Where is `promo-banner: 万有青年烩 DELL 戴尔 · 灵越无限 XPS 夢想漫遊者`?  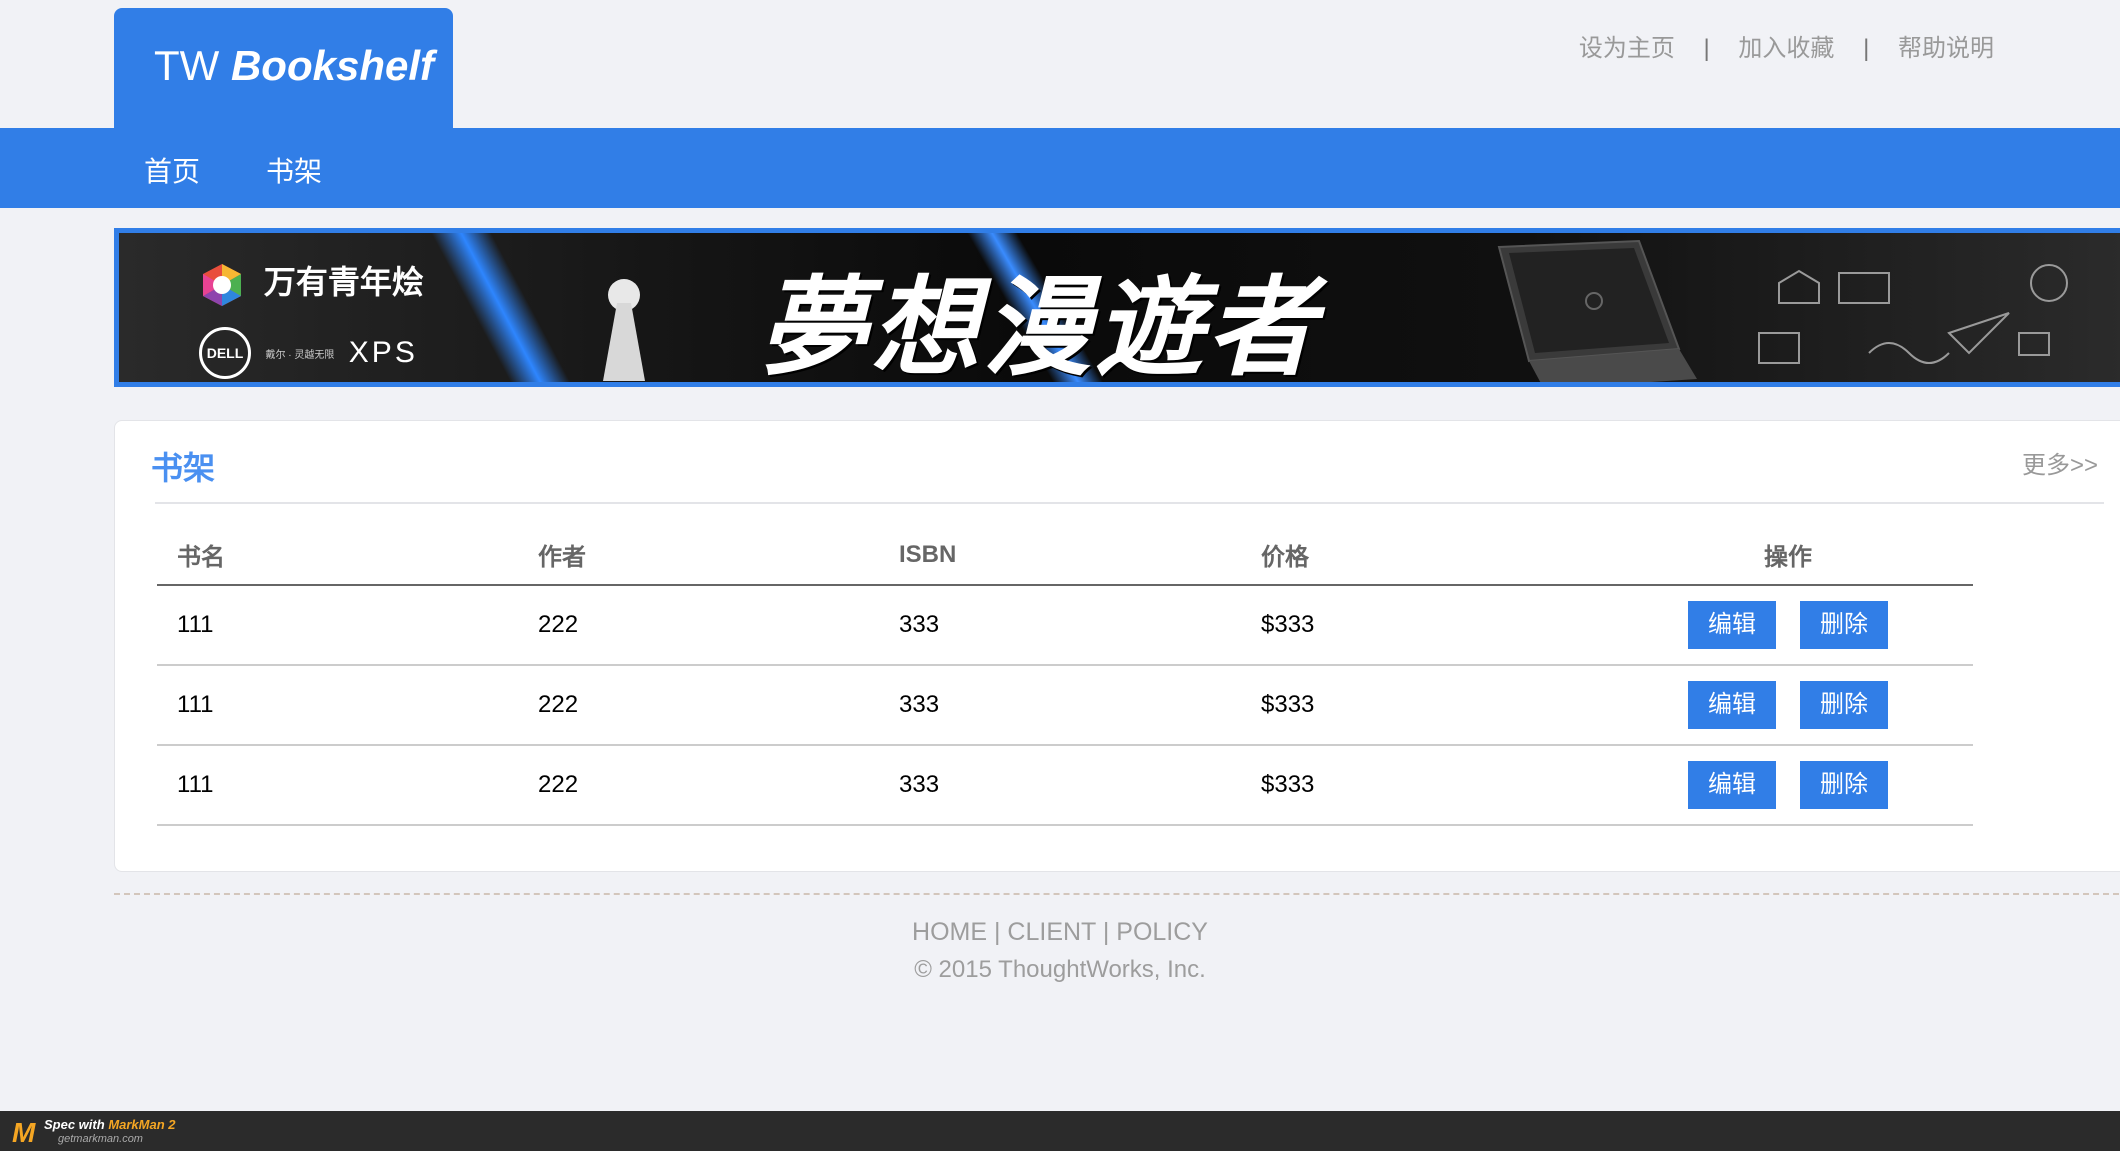
promo-banner: 万有青年烩 DELL 戴尔 · 灵越无限 XPS 夢想漫遊者 is located at coordinates (1117, 307).